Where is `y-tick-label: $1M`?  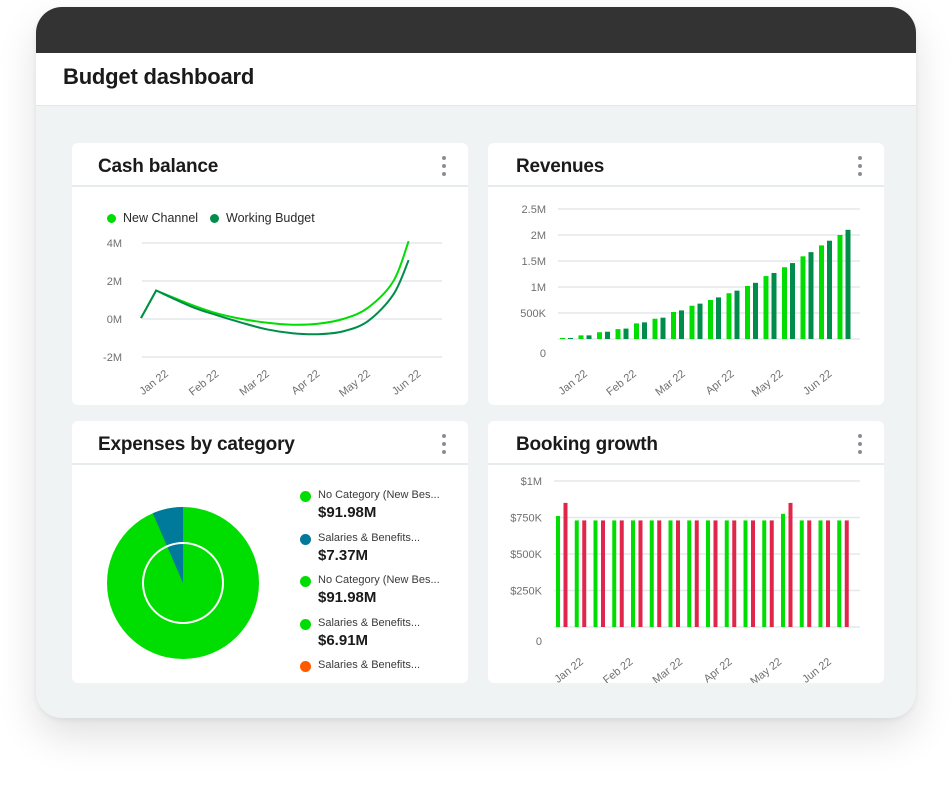
y-tick-label: $1M is located at coordinates (531, 482).